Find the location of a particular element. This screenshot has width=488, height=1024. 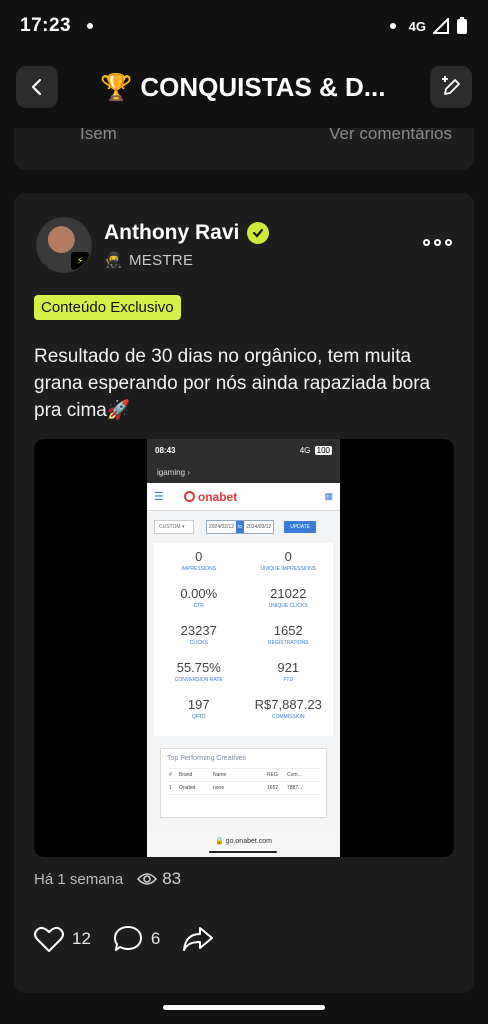

status-bar: 17:23 4G is located at coordinates (244, 26).